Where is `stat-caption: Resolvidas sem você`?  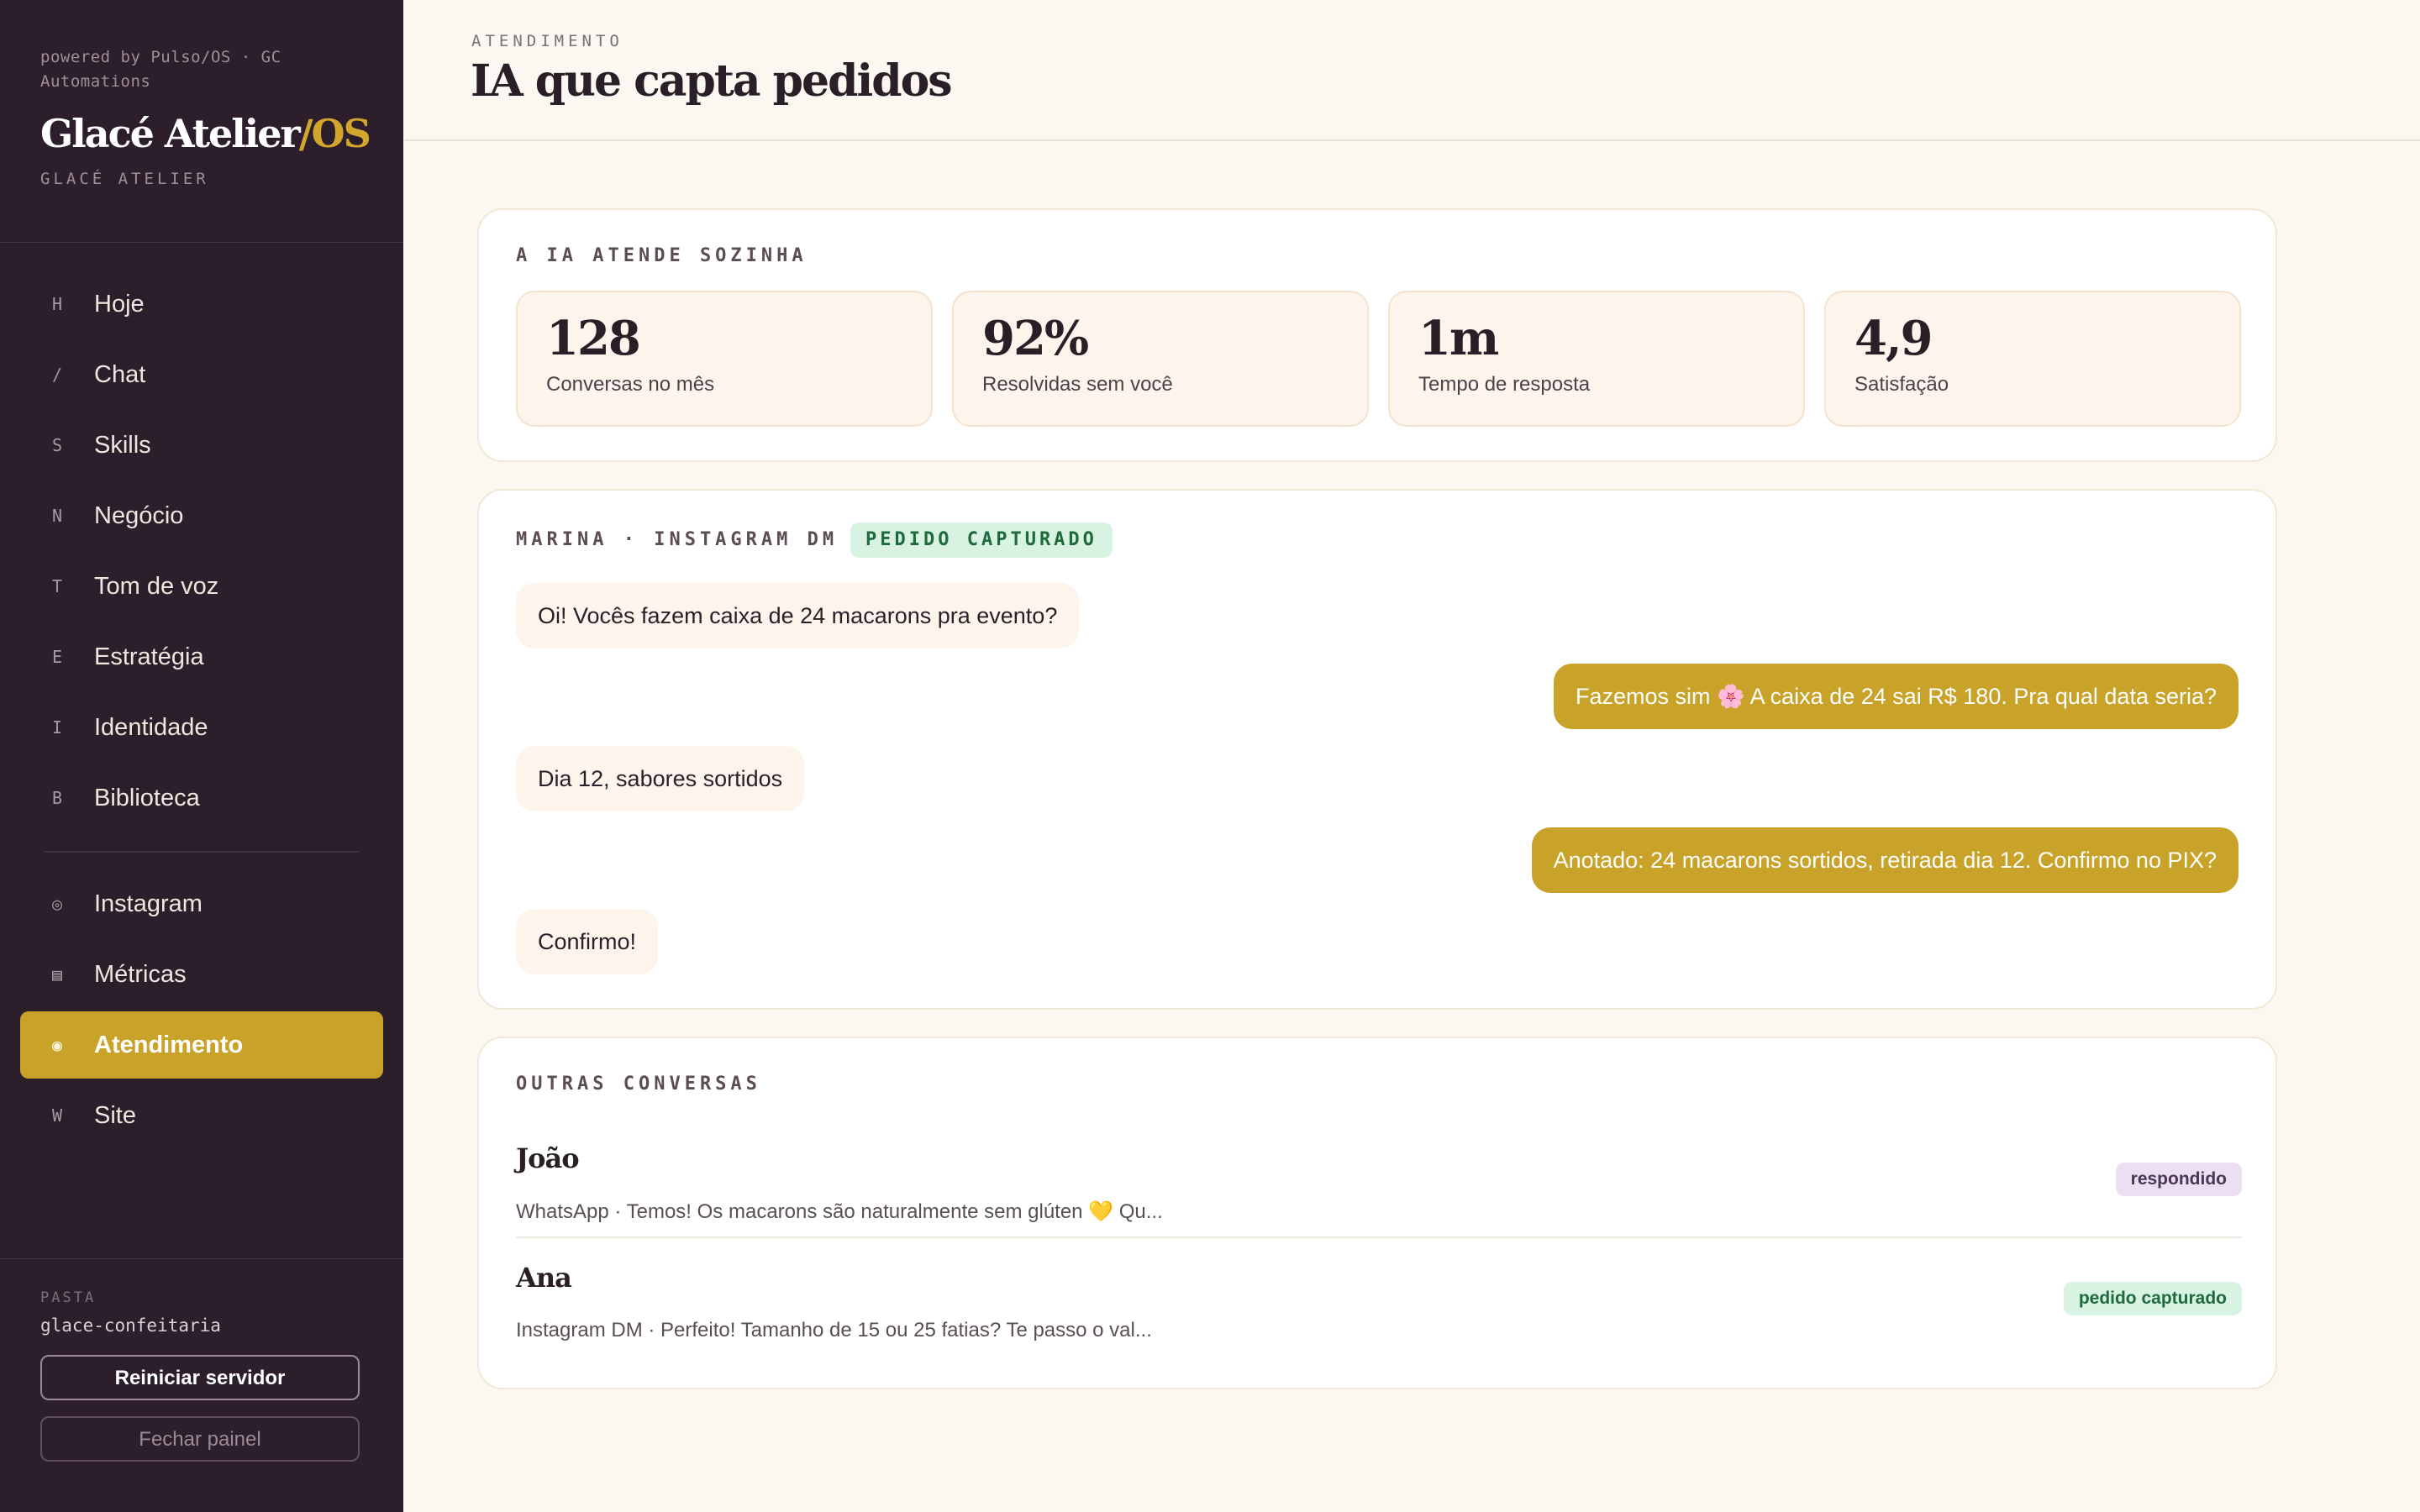 stat-caption: Resolvidas sem você is located at coordinates (1077, 384).